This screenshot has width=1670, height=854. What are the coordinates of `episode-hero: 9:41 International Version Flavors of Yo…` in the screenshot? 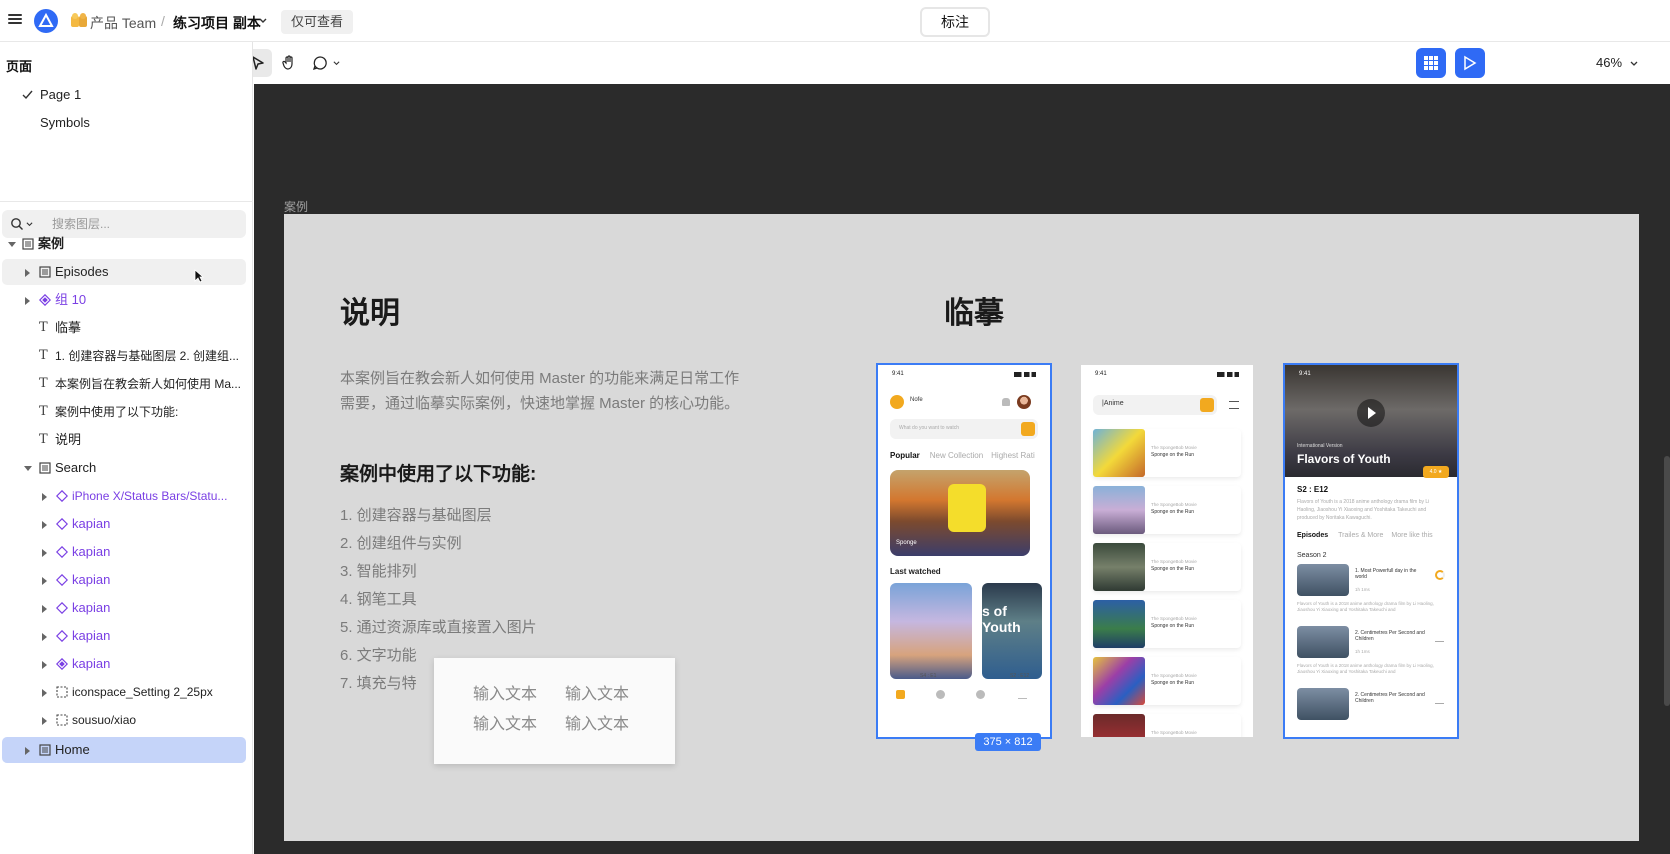 It's located at (1371, 421).